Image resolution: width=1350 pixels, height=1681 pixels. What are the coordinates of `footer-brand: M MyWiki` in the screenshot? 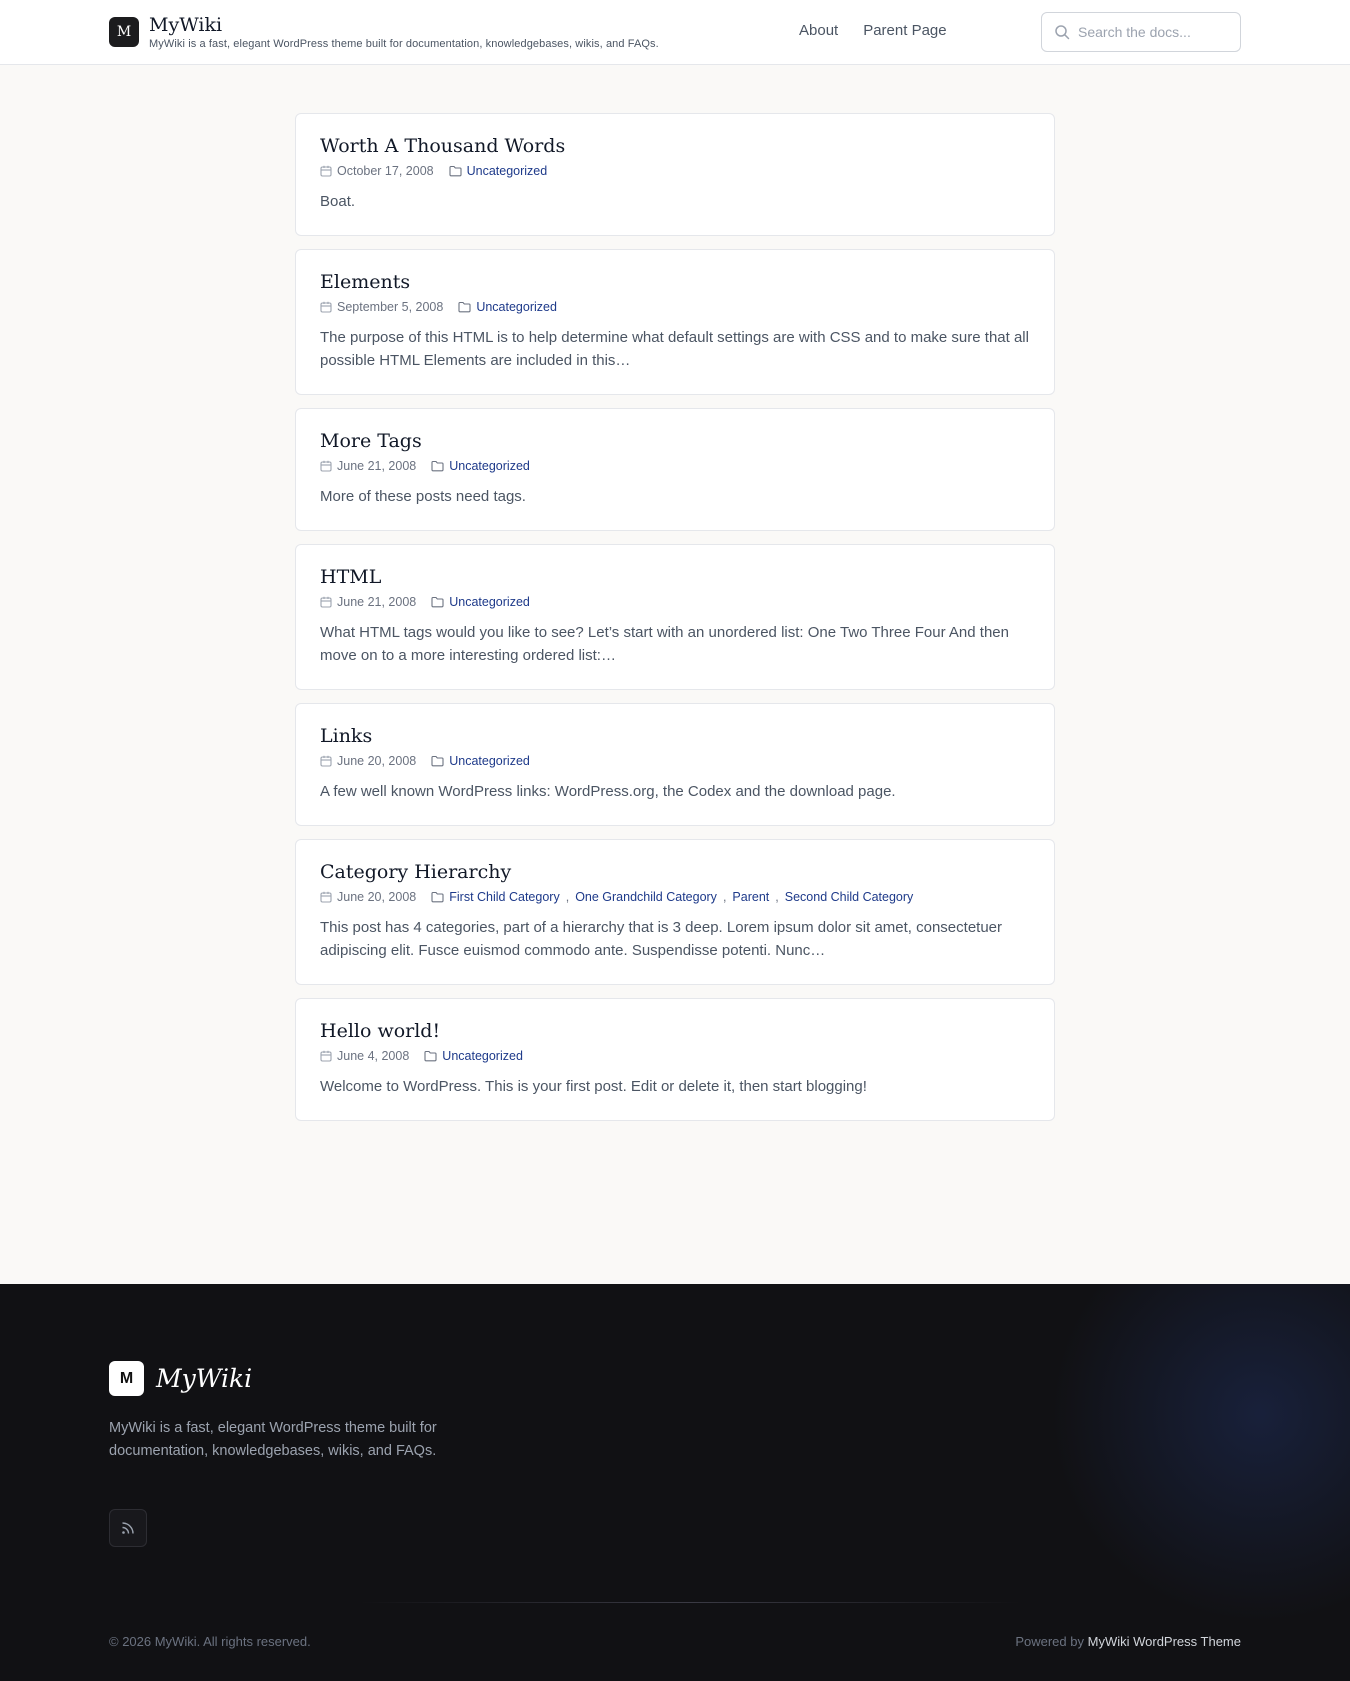 It's located at (180, 1378).